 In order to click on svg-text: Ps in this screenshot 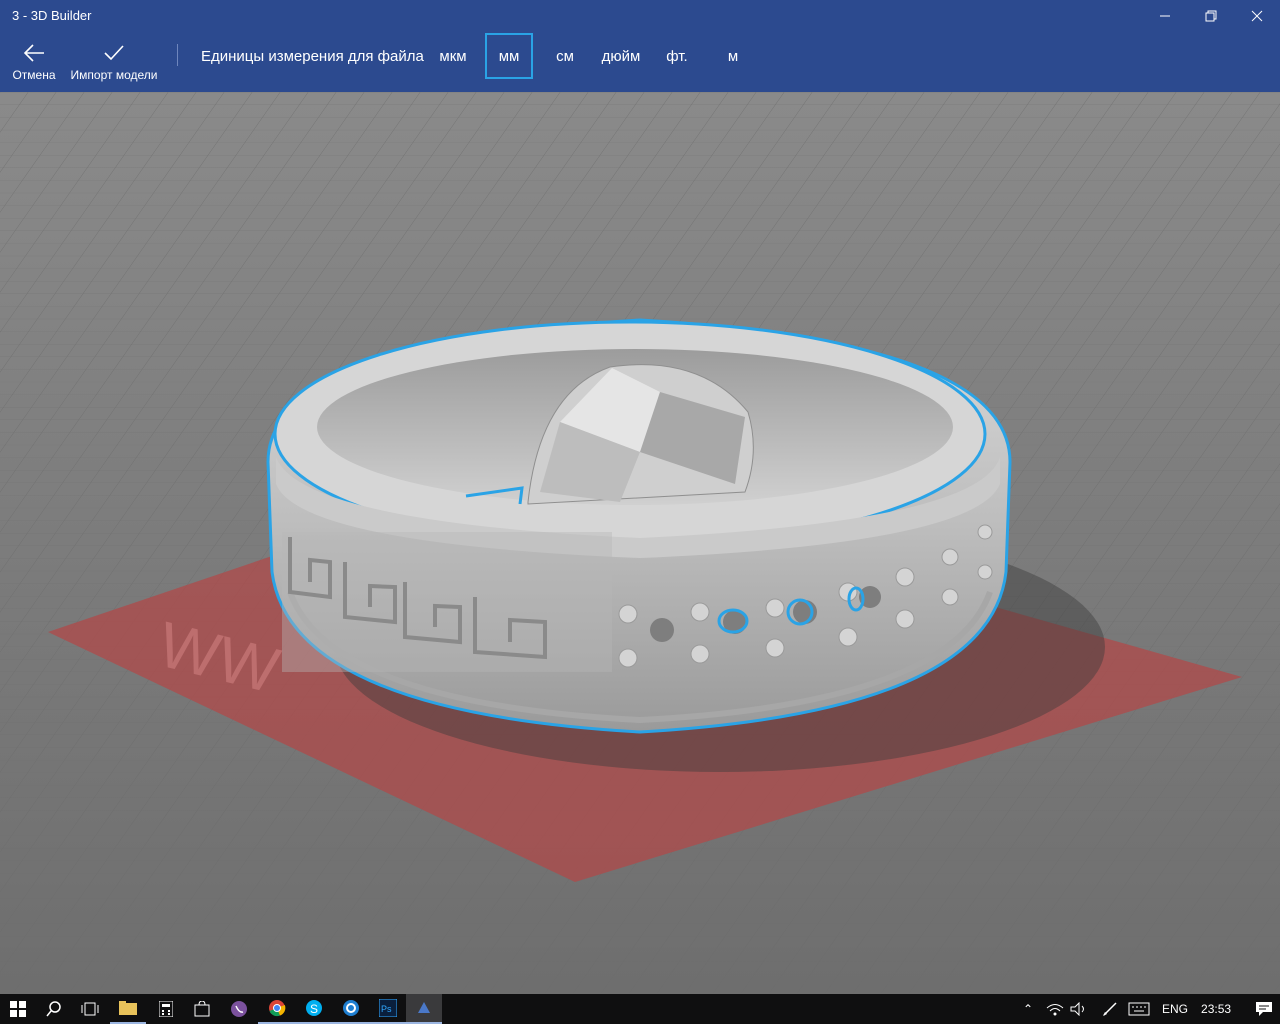, I will do `click(386, 1009)`.